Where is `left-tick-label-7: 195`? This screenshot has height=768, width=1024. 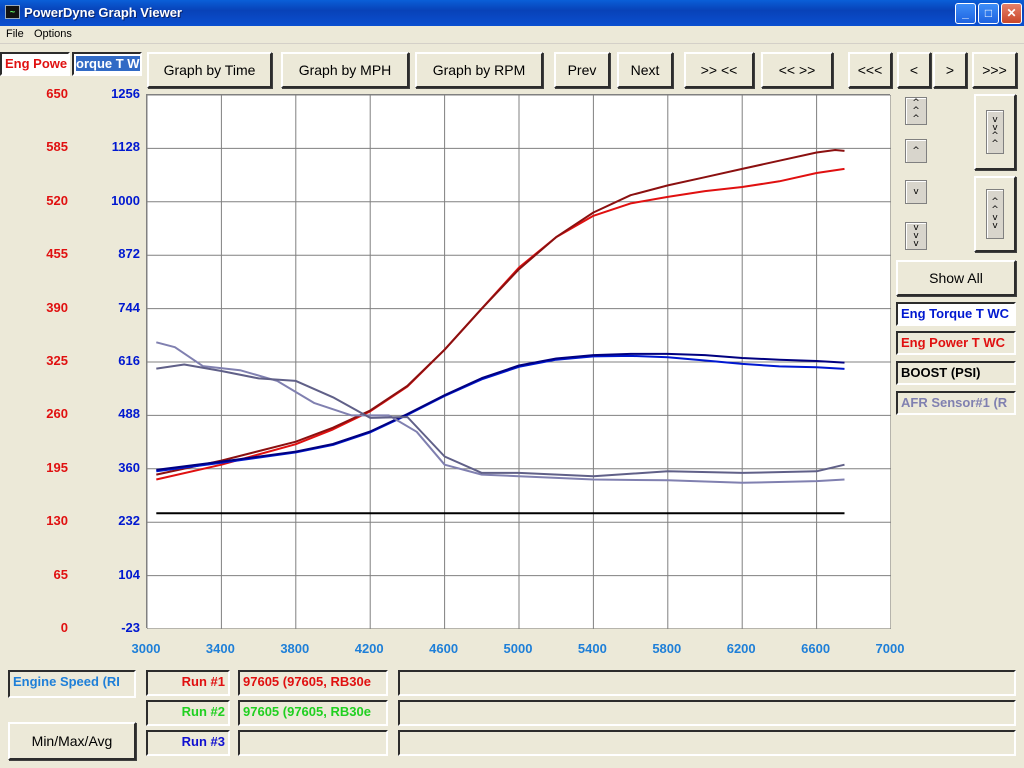 left-tick-label-7: 195 is located at coordinates (57, 467).